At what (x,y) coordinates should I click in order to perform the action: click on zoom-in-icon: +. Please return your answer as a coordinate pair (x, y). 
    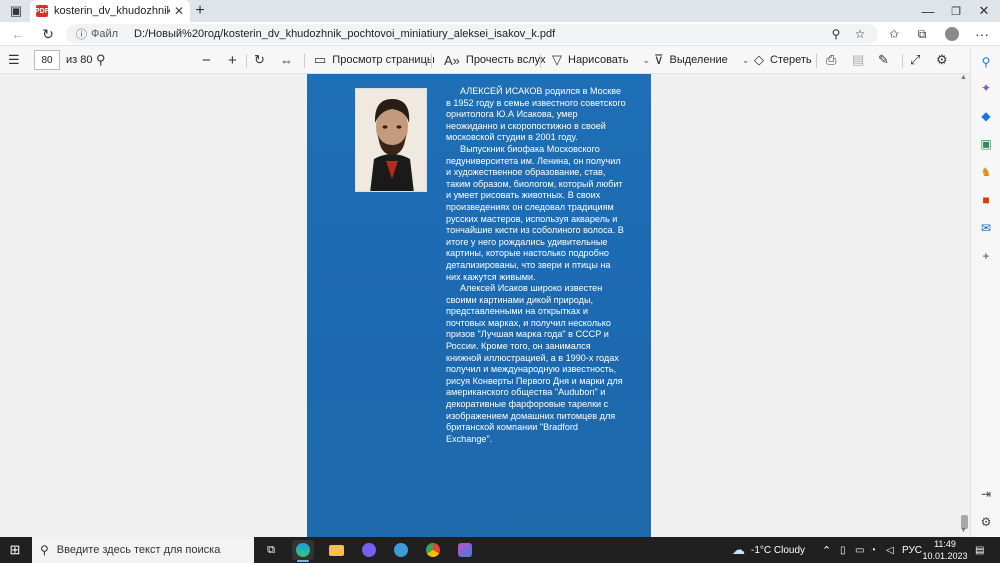
    Looking at the image, I should click on (235, 60).